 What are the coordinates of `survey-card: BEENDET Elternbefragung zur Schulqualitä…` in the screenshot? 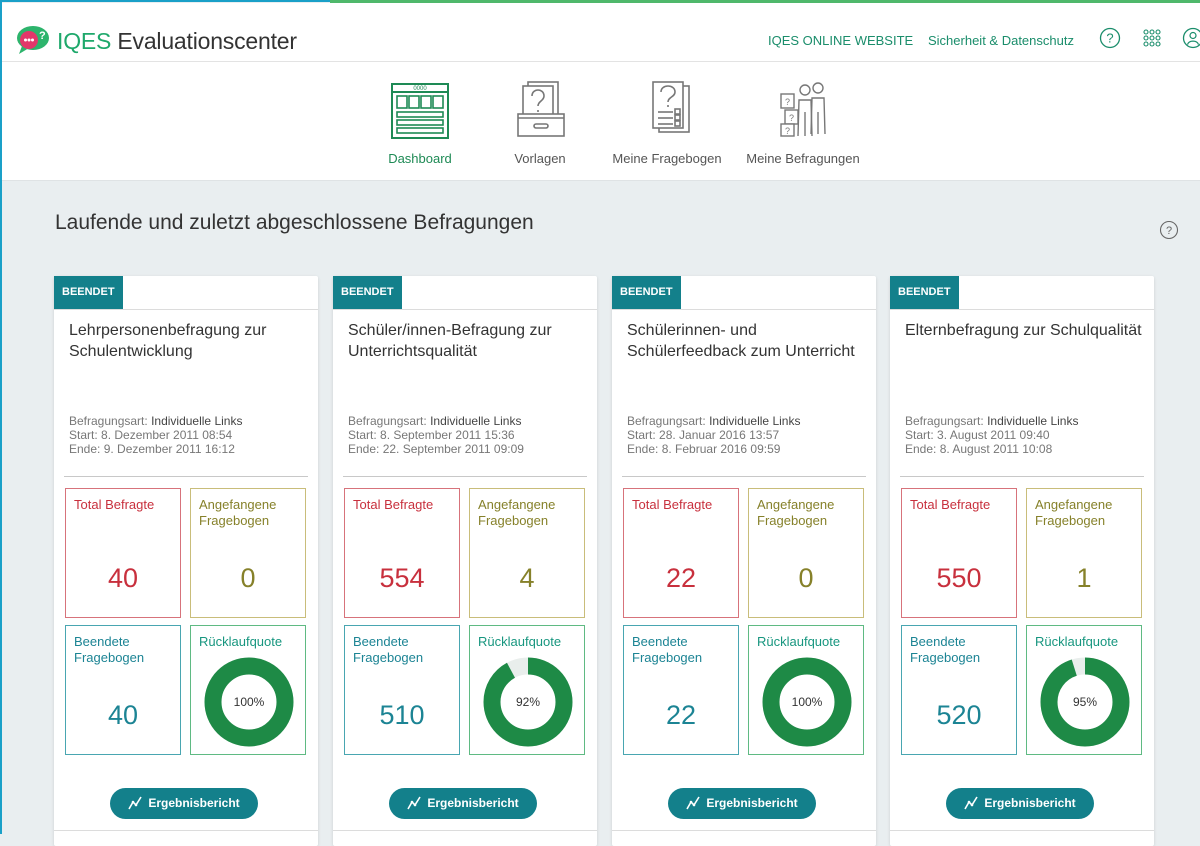 It's located at (1022, 561).